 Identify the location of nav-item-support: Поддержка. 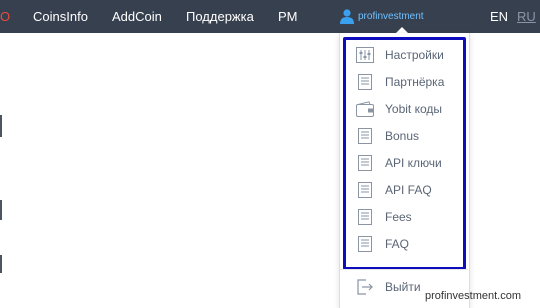
(220, 16).